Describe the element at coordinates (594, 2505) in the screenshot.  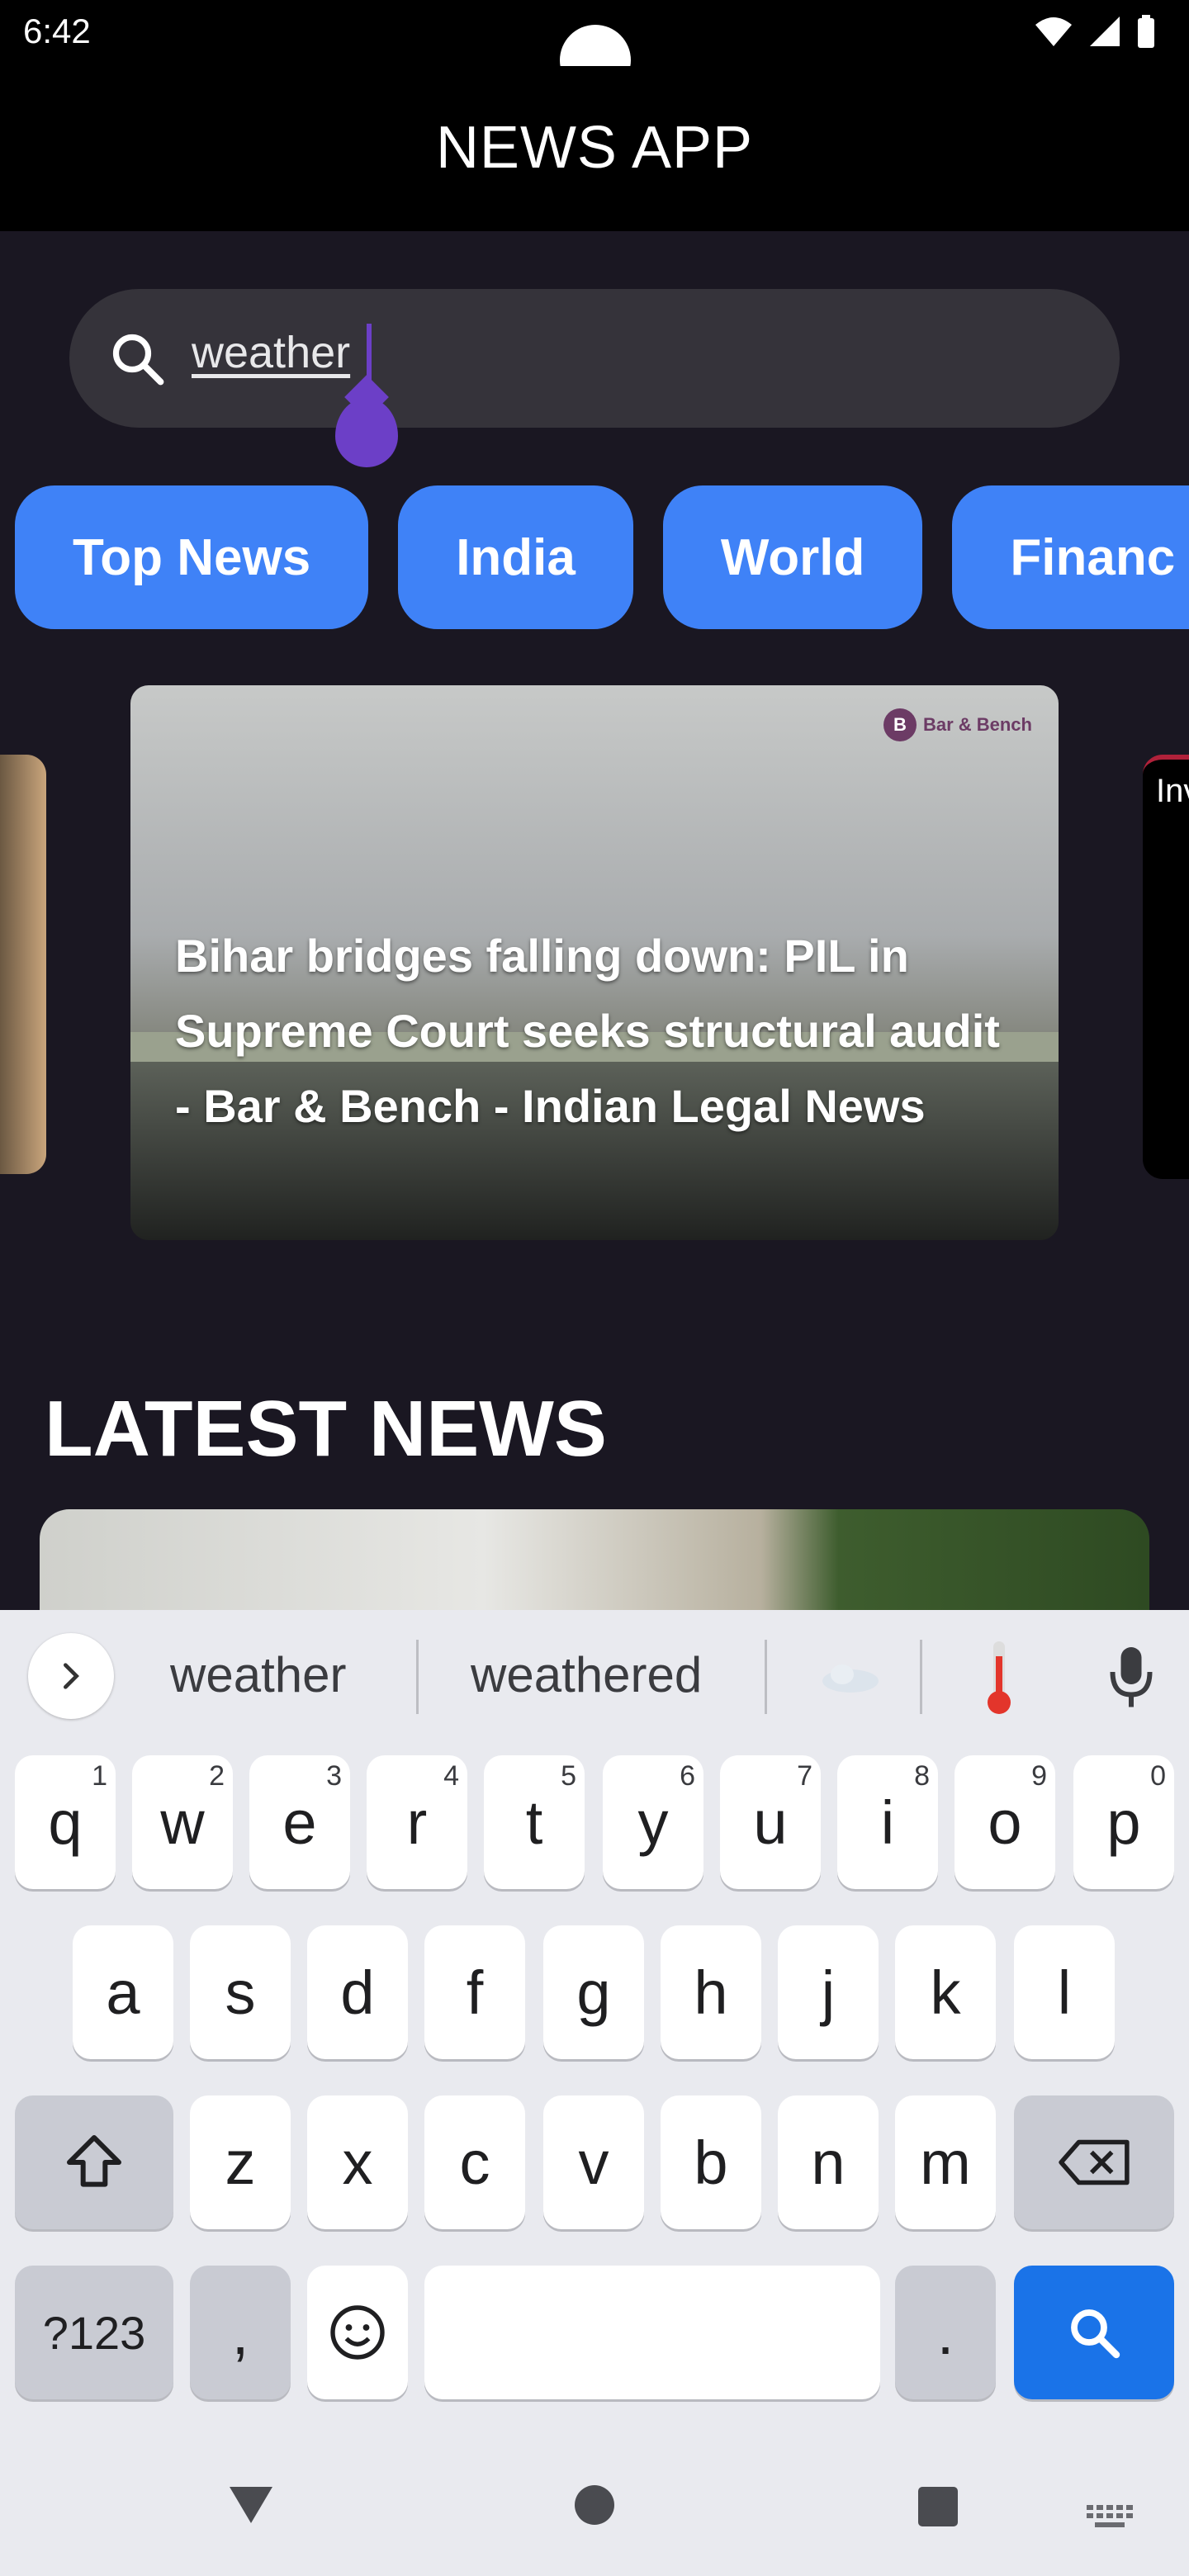
I see `home-nav-icon` at that location.